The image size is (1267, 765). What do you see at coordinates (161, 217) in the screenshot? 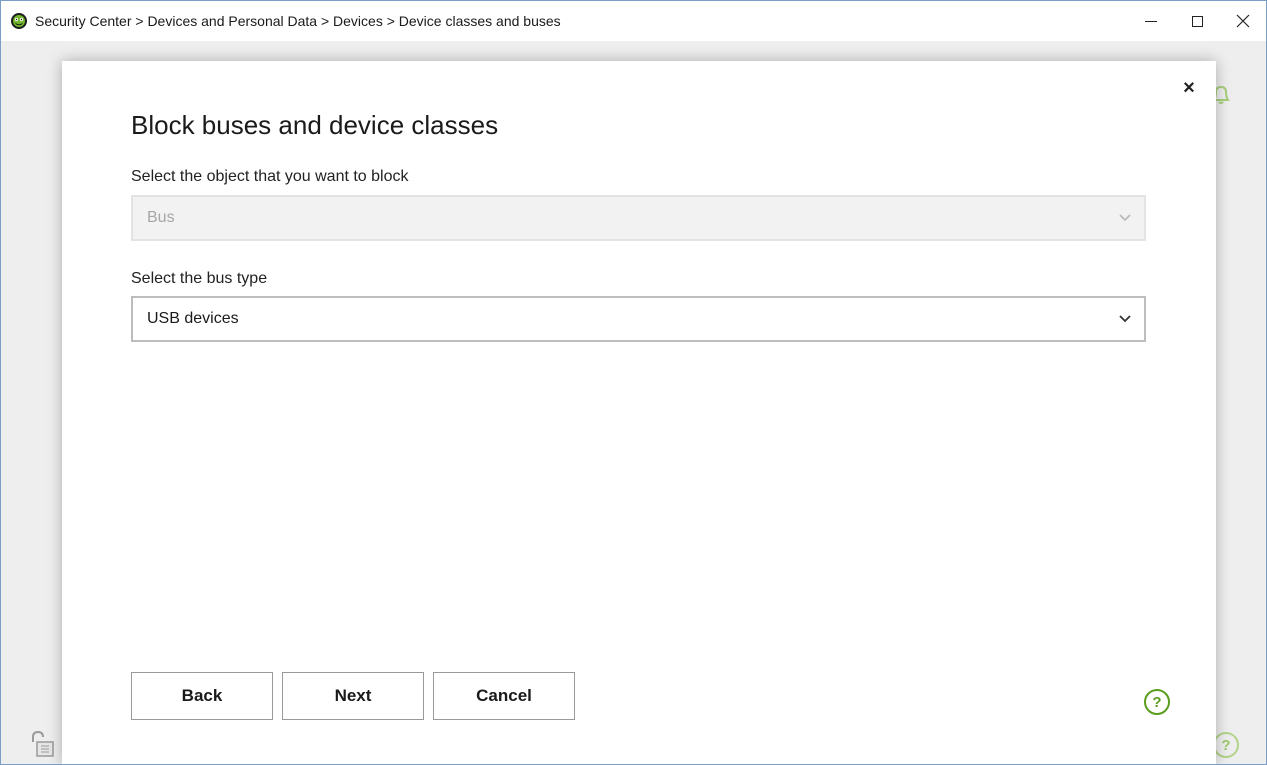
I see `object-select-value: Bus` at bounding box center [161, 217].